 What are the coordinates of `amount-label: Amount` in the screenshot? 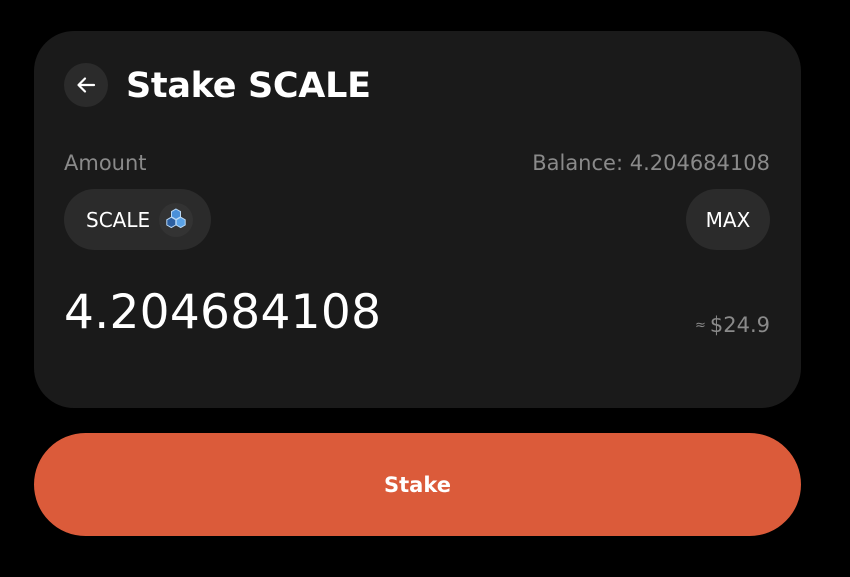 It's located at (105, 163).